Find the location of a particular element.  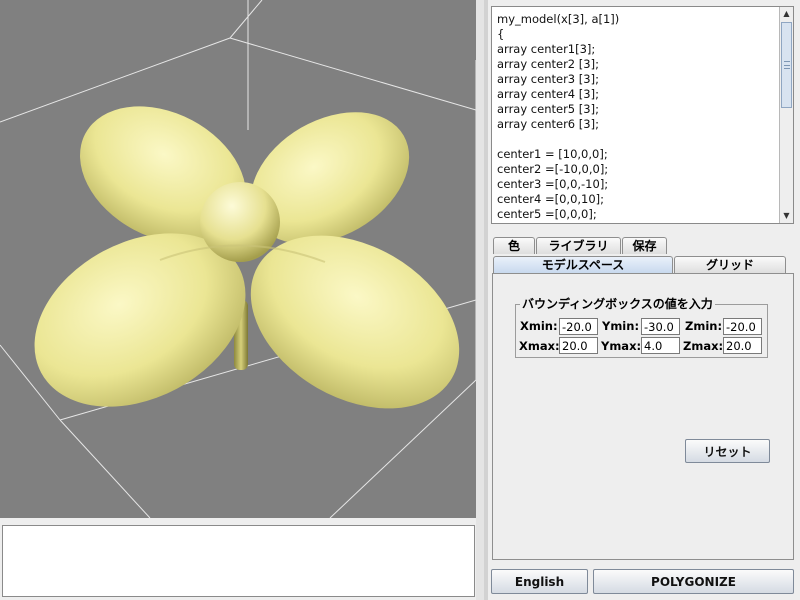

ymin-field is located at coordinates (660, 326).